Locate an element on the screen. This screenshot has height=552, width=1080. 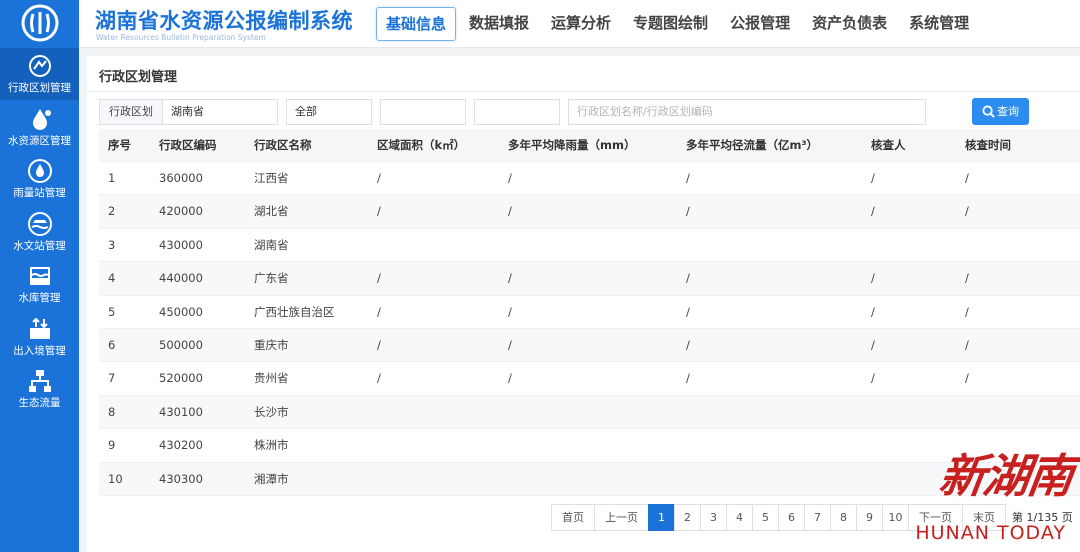
column-header: 多年平均降雨量（mm） is located at coordinates (572, 145).